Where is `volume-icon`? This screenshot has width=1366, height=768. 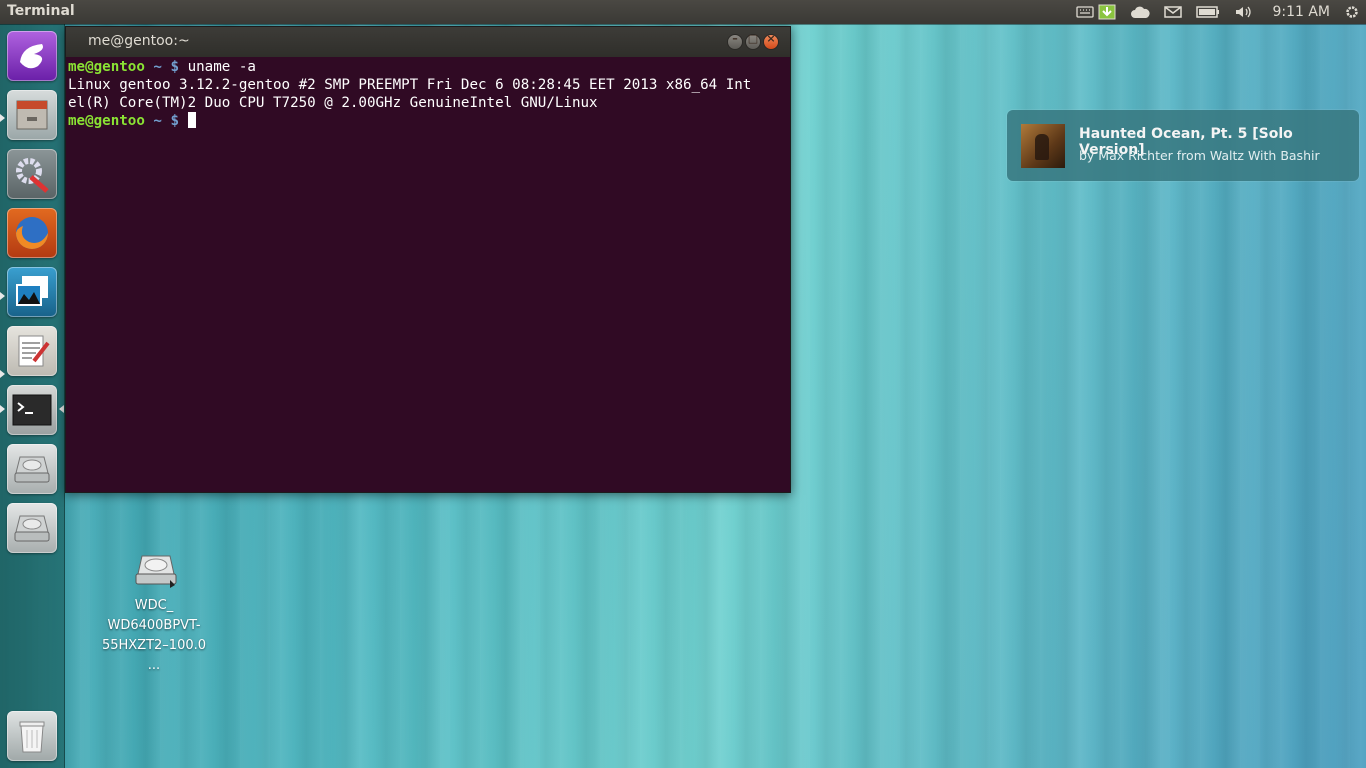
volume-icon is located at coordinates (1244, 12).